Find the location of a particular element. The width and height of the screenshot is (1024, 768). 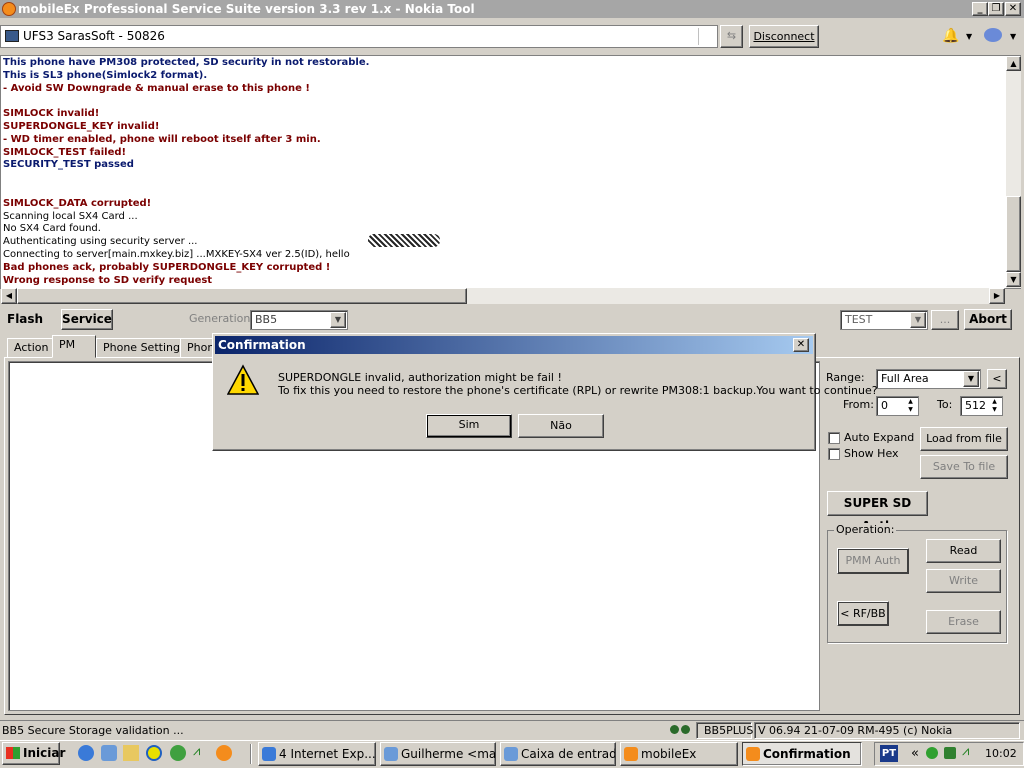

log-line: SIMLOCK_DATA corrupted! is located at coordinates (77, 203).